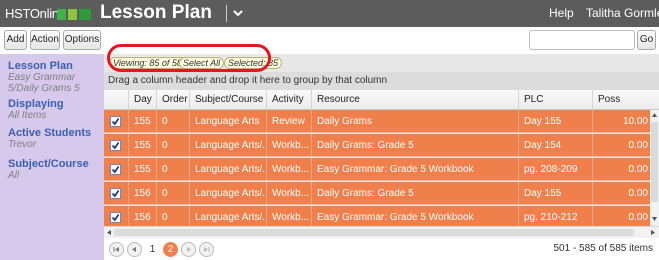 Image resolution: width=659 pixels, height=260 pixels. Describe the element at coordinates (555, 145) in the screenshot. I see `cell-plc: Day 154` at that location.